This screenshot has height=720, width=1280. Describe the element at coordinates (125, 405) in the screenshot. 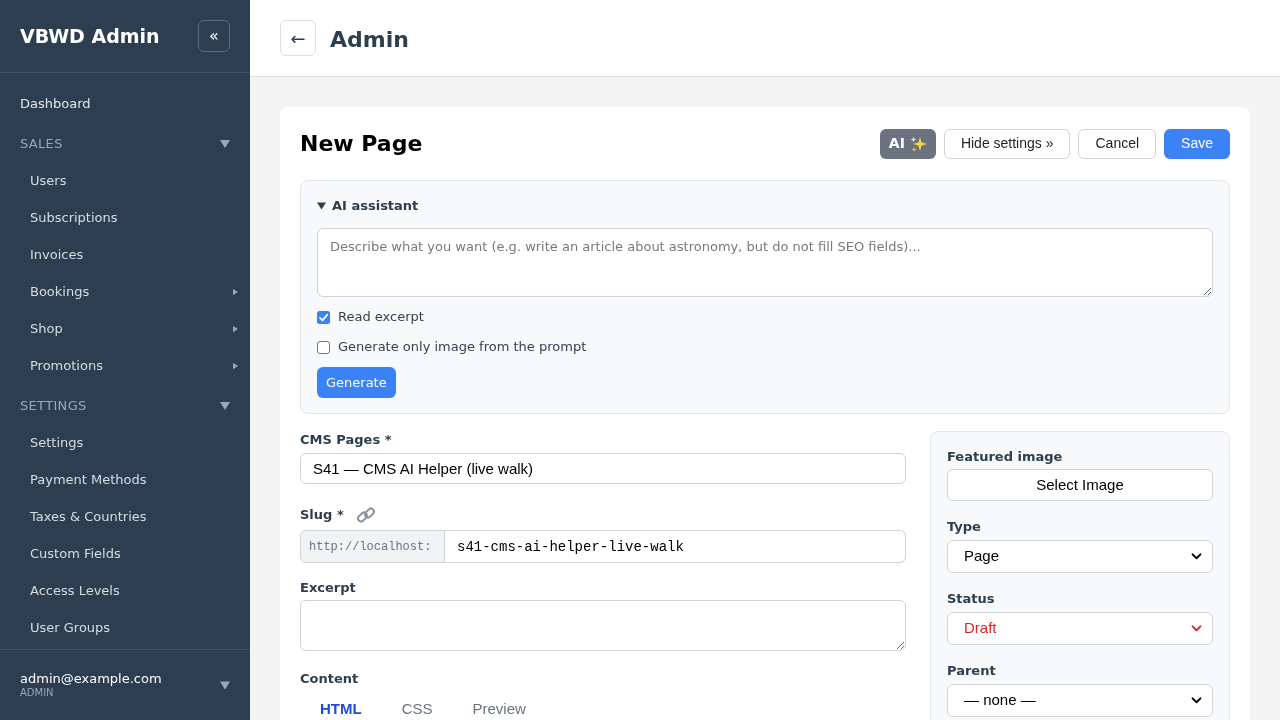

I see `section-header: SETTINGS` at that location.